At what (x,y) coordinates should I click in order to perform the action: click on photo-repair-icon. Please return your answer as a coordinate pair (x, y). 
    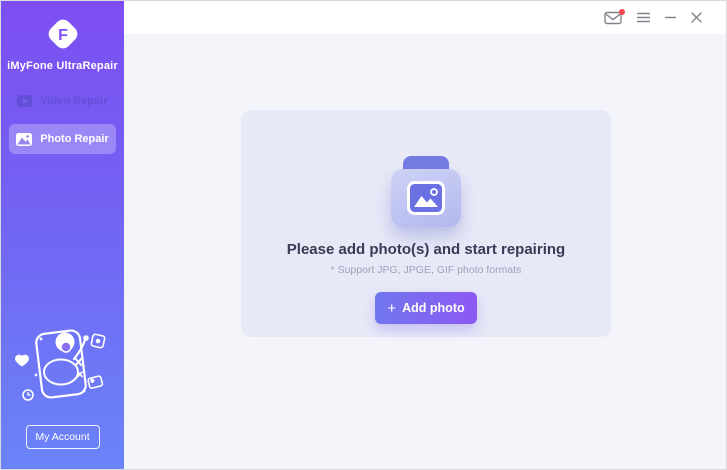
    Looking at the image, I should click on (24, 139).